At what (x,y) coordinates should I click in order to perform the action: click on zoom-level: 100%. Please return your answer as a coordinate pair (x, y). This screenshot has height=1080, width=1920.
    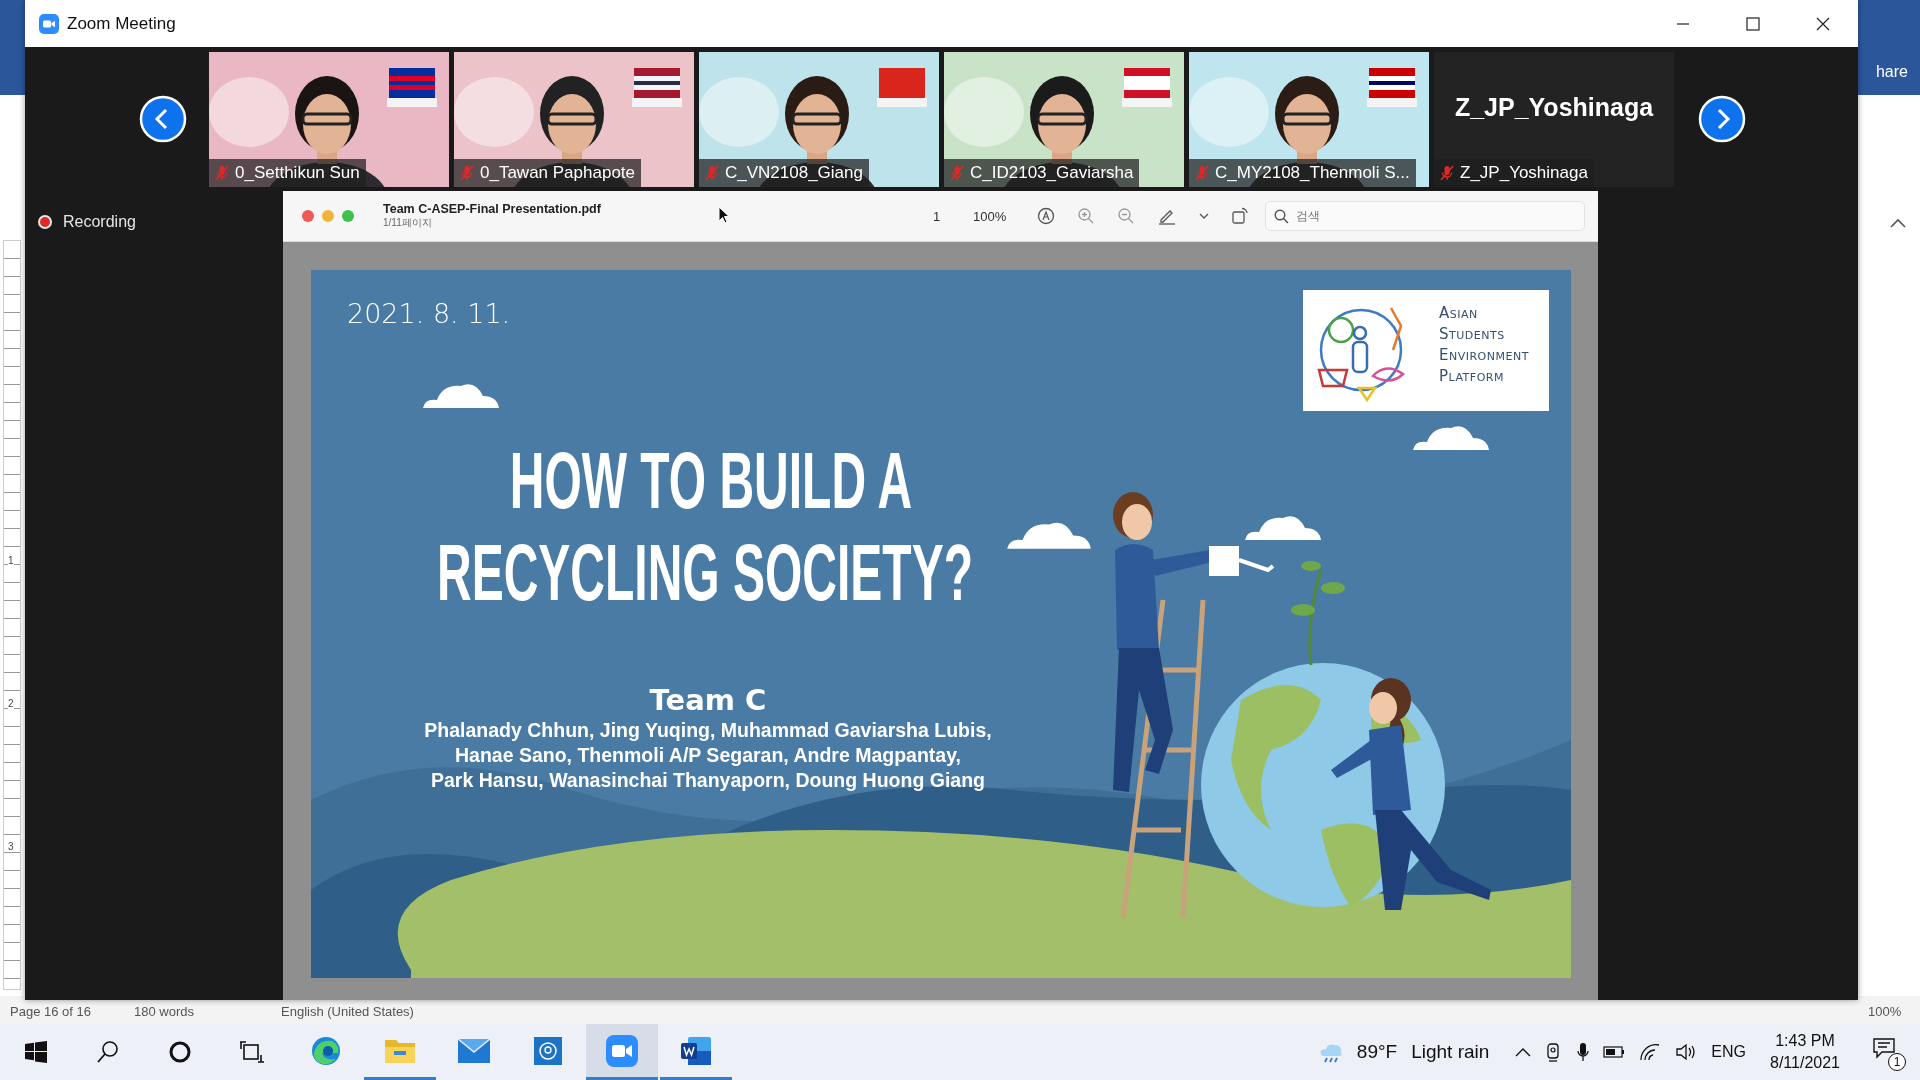
    Looking at the image, I should click on (998, 216).